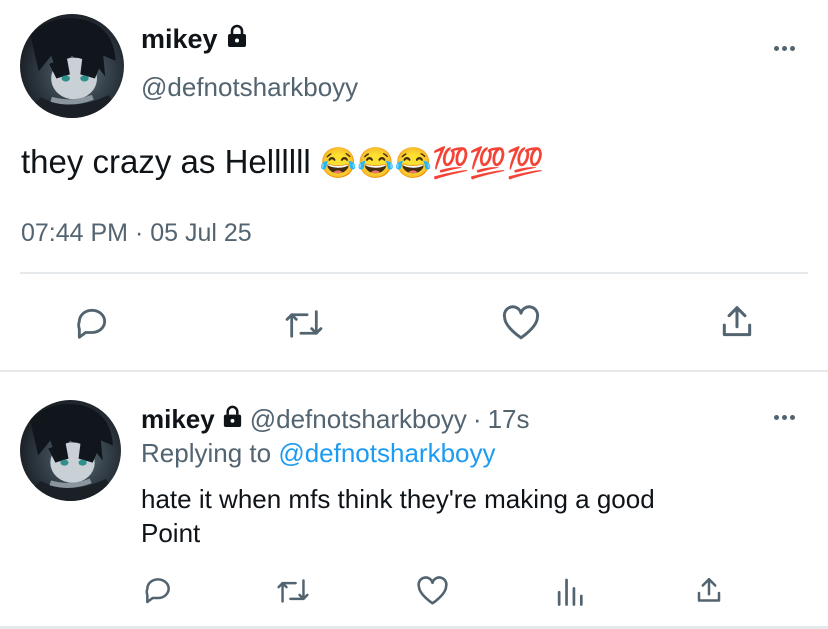  Describe the element at coordinates (72, 66) in the screenshot. I see `avatar` at that location.